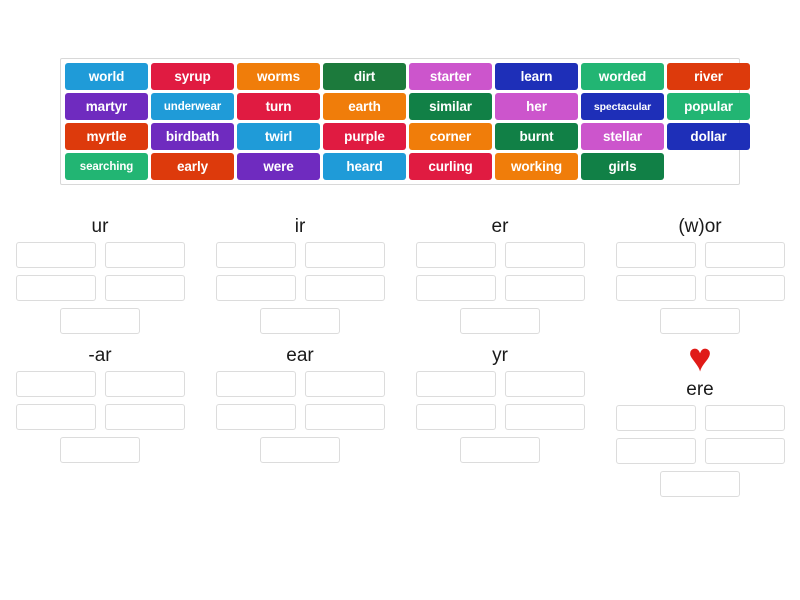  What do you see at coordinates (536, 76) in the screenshot?
I see `word-tile: learn` at bounding box center [536, 76].